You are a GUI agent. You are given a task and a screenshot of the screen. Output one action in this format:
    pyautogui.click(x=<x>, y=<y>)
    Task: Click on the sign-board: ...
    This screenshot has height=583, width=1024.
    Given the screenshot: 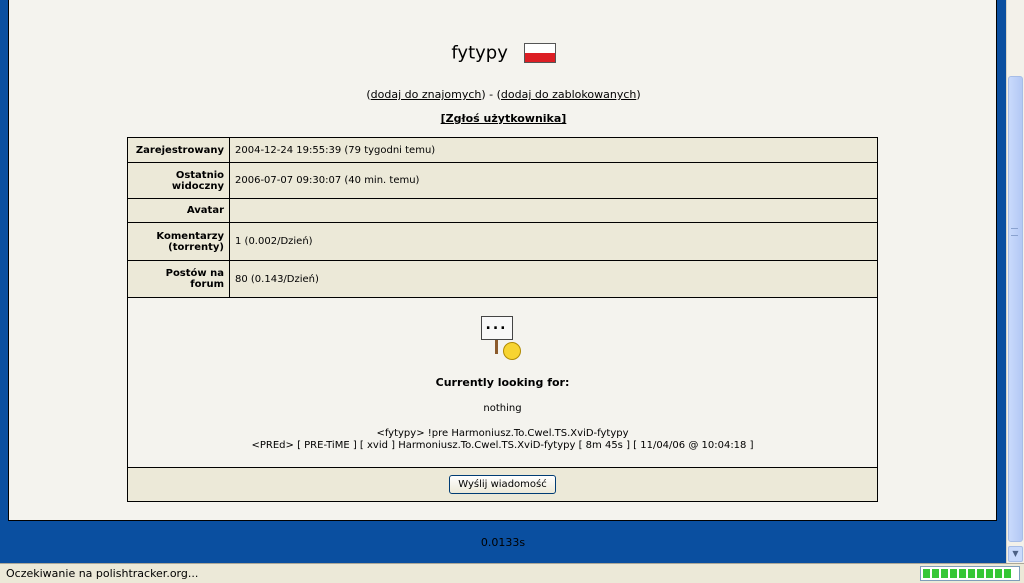 What is the action you would take?
    pyautogui.click(x=496, y=327)
    